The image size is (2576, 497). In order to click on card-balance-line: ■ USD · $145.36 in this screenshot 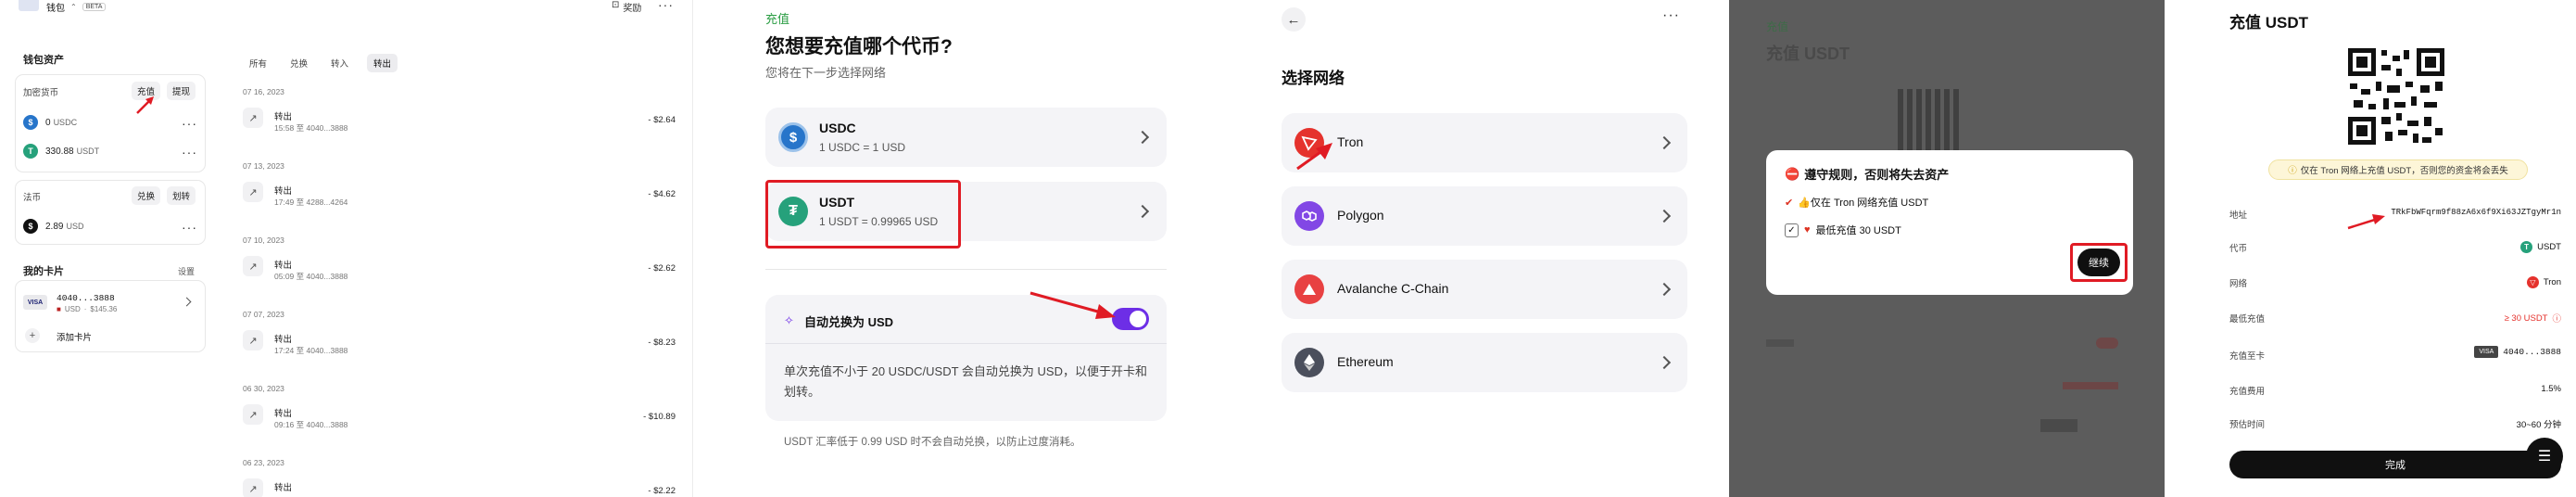, I will do `click(88, 309)`.